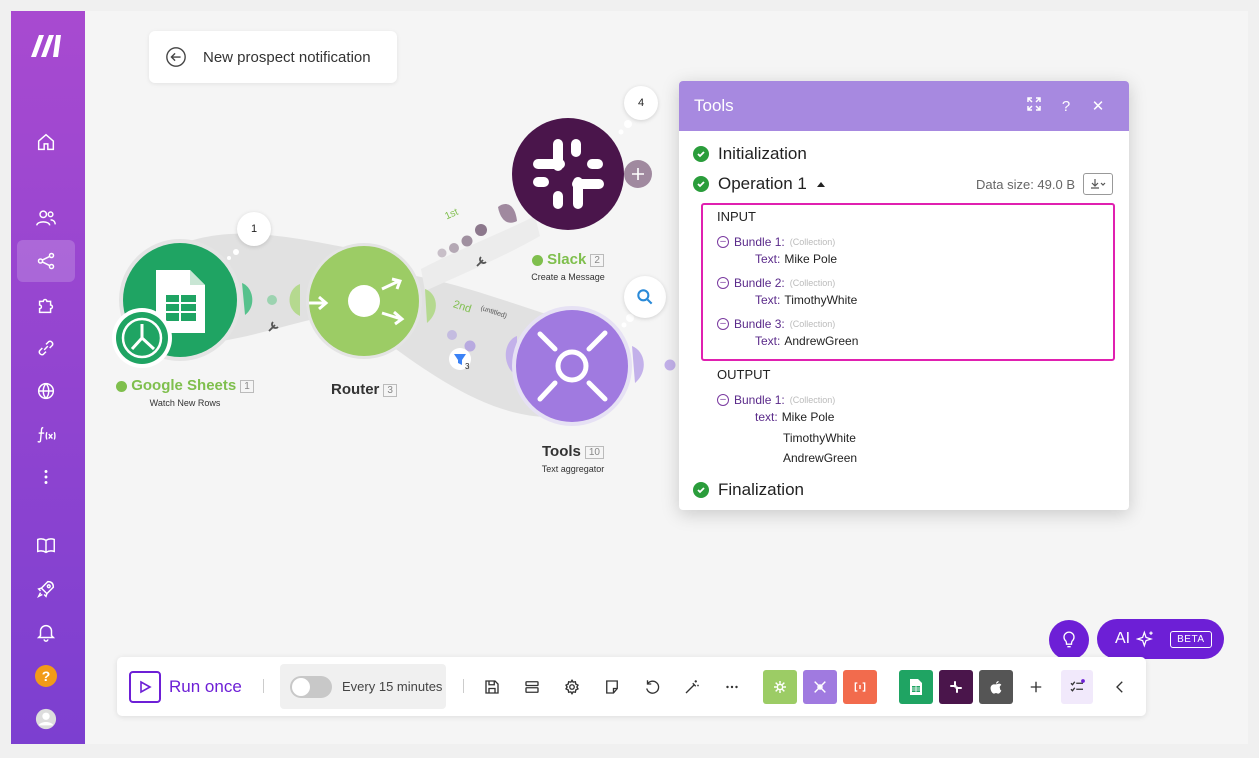 The image size is (1259, 758). I want to click on tools-panel-title: Tools, so click(714, 105).